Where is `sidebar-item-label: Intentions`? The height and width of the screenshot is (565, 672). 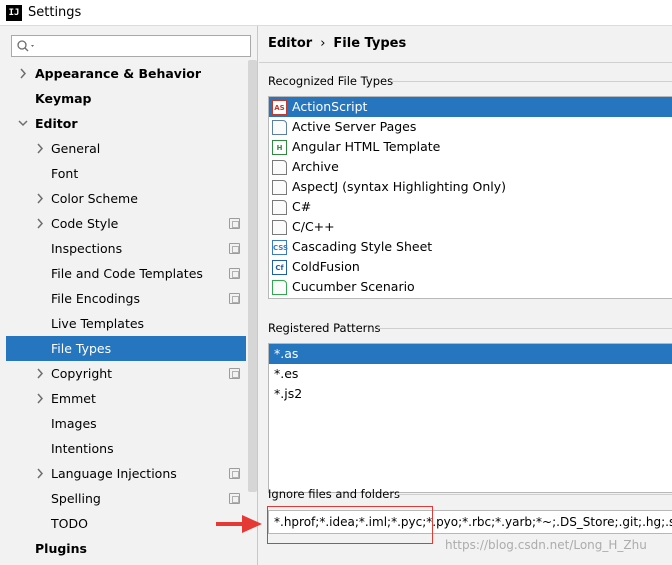 sidebar-item-label: Intentions is located at coordinates (82, 448).